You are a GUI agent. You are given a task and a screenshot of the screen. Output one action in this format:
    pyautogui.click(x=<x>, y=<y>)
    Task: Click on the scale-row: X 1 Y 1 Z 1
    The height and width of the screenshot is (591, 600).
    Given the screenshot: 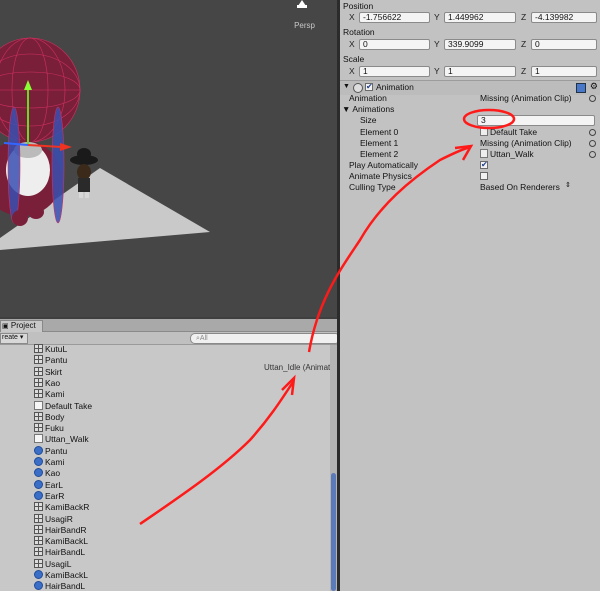 What is the action you would take?
    pyautogui.click(x=470, y=71)
    